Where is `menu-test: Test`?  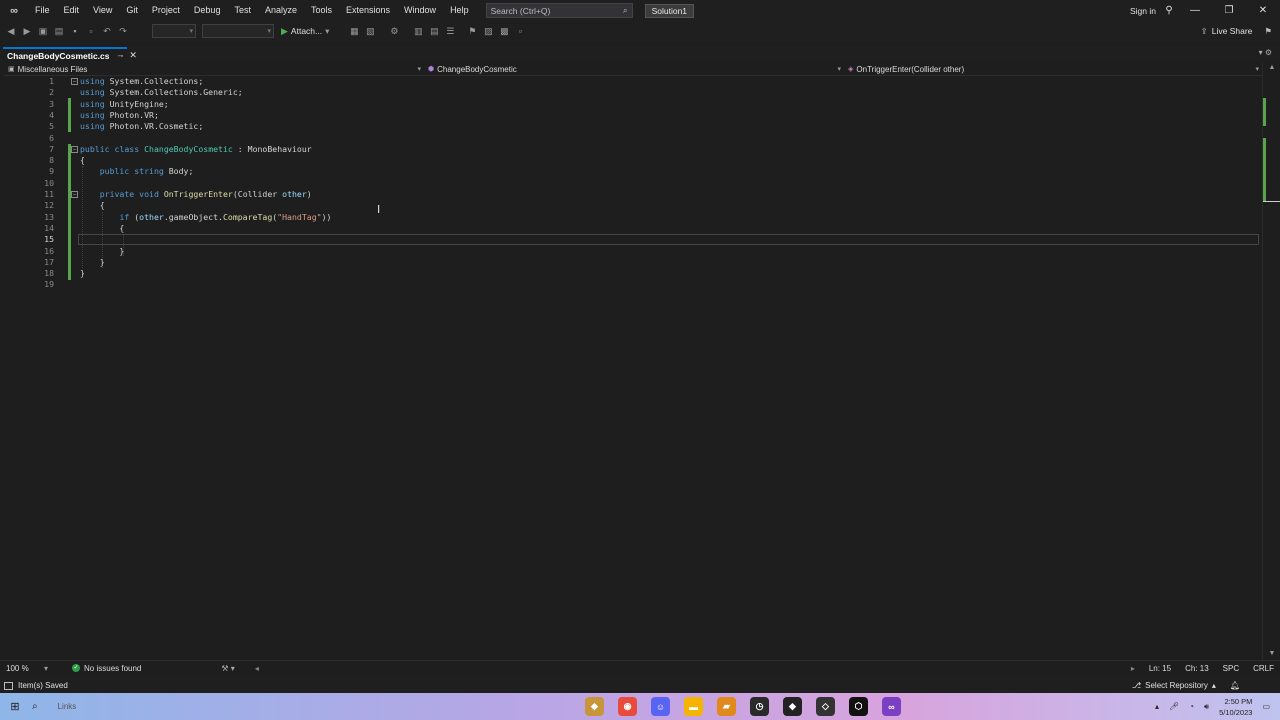
menu-test: Test is located at coordinates (242, 10).